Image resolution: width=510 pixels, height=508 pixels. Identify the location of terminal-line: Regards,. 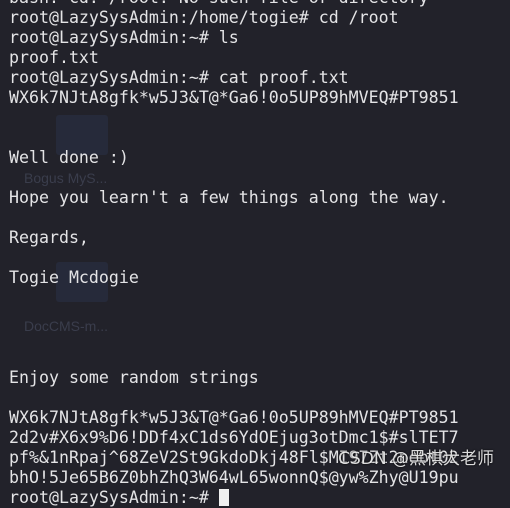
(49, 237).